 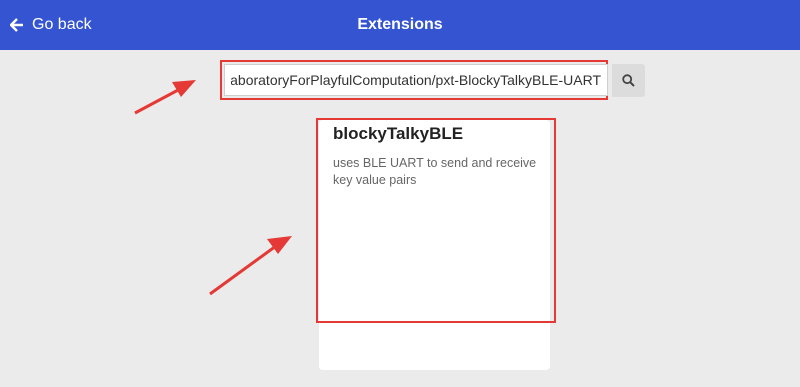 I want to click on arrow-to-search-icon, so click(x=165, y=97).